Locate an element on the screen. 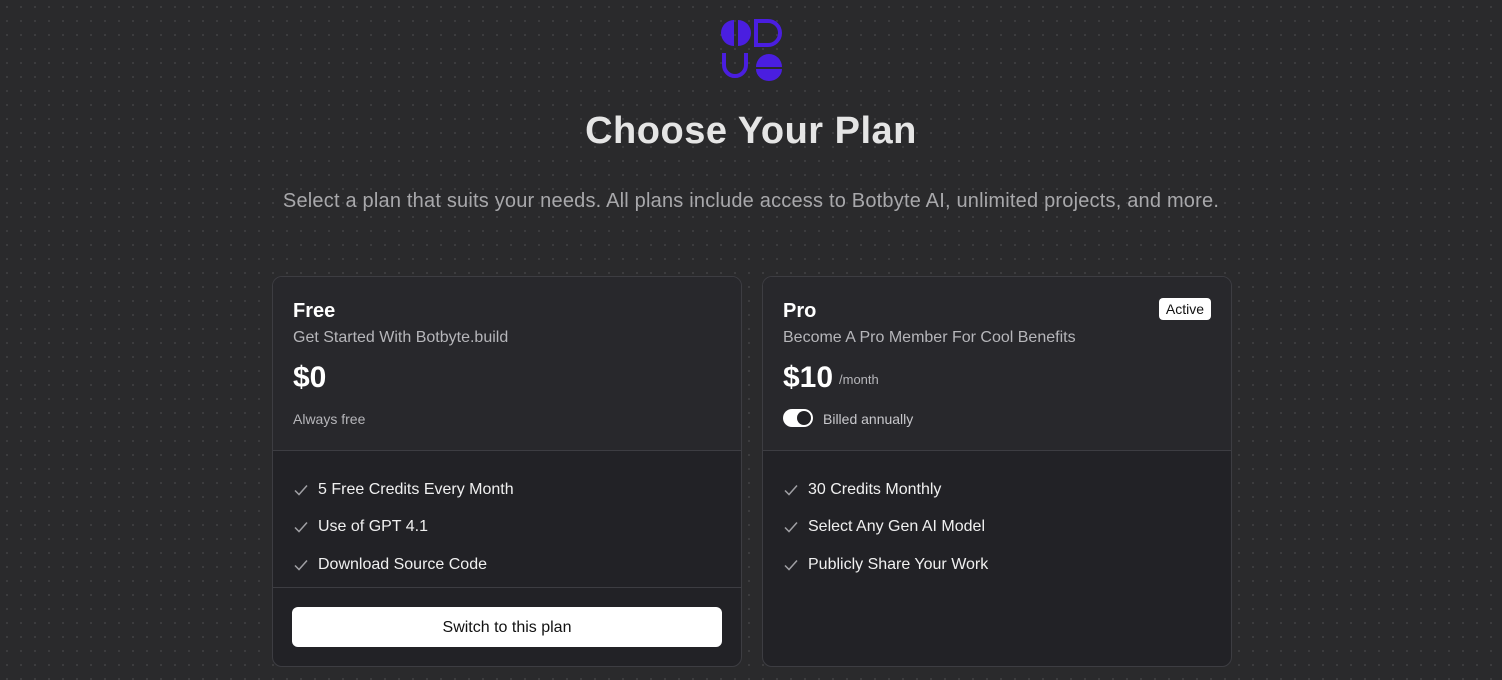 This screenshot has height=680, width=1502. feature-item: Use of GPT 4.1 is located at coordinates (517, 528).